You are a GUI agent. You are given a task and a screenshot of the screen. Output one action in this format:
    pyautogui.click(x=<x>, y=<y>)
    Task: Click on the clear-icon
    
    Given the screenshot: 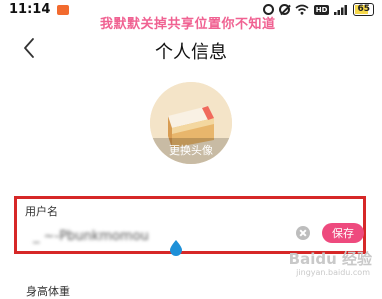 What is the action you would take?
    pyautogui.click(x=303, y=233)
    